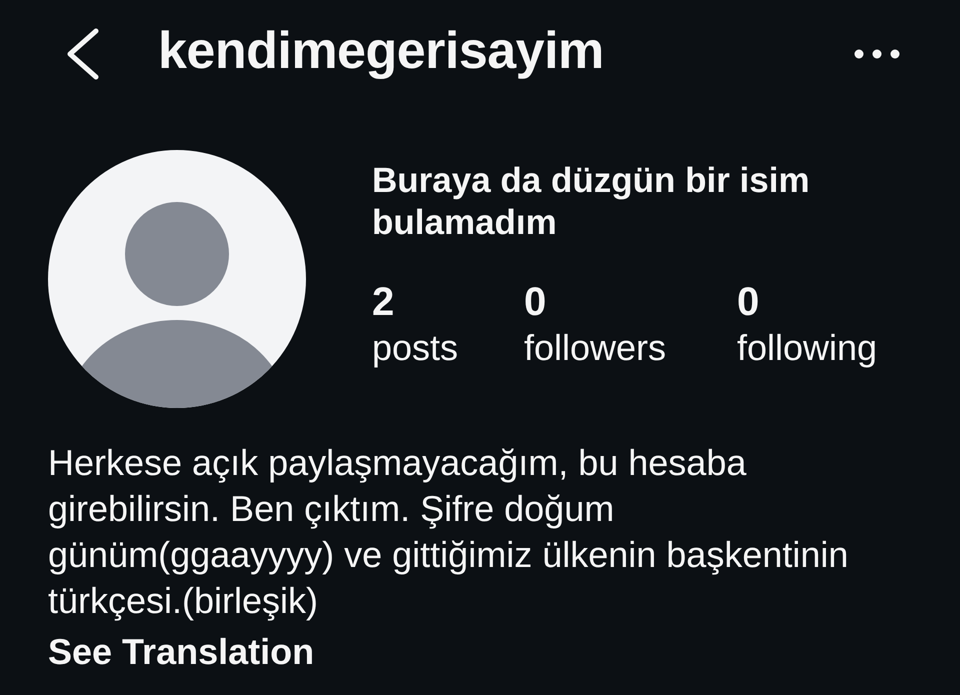 The width and height of the screenshot is (960, 695). I want to click on more-icon, so click(877, 54).